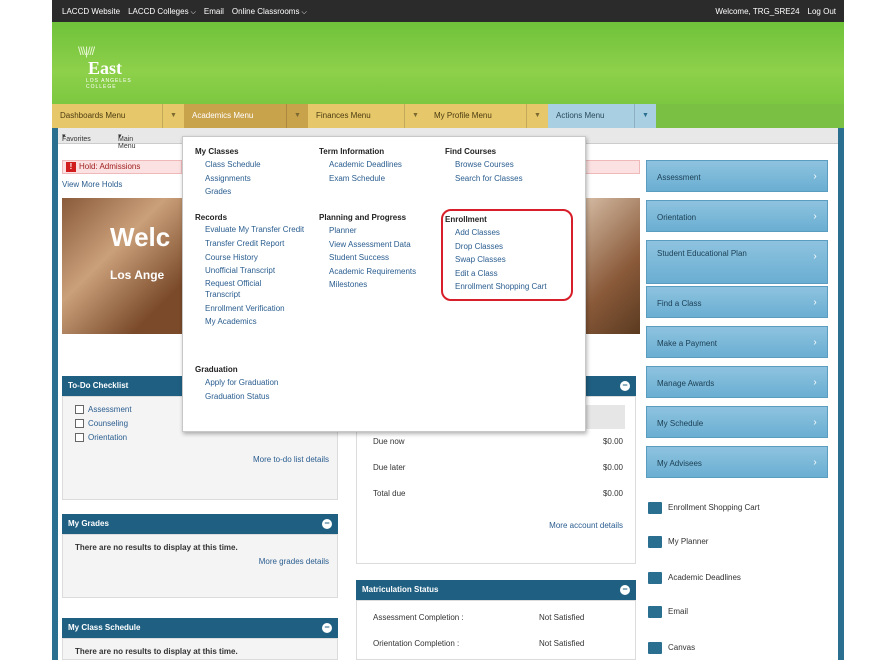 This screenshot has width=871, height=660. Describe the element at coordinates (360, 179) in the screenshot. I see `menu-item-exam-schedule: Exam Schedule` at that location.